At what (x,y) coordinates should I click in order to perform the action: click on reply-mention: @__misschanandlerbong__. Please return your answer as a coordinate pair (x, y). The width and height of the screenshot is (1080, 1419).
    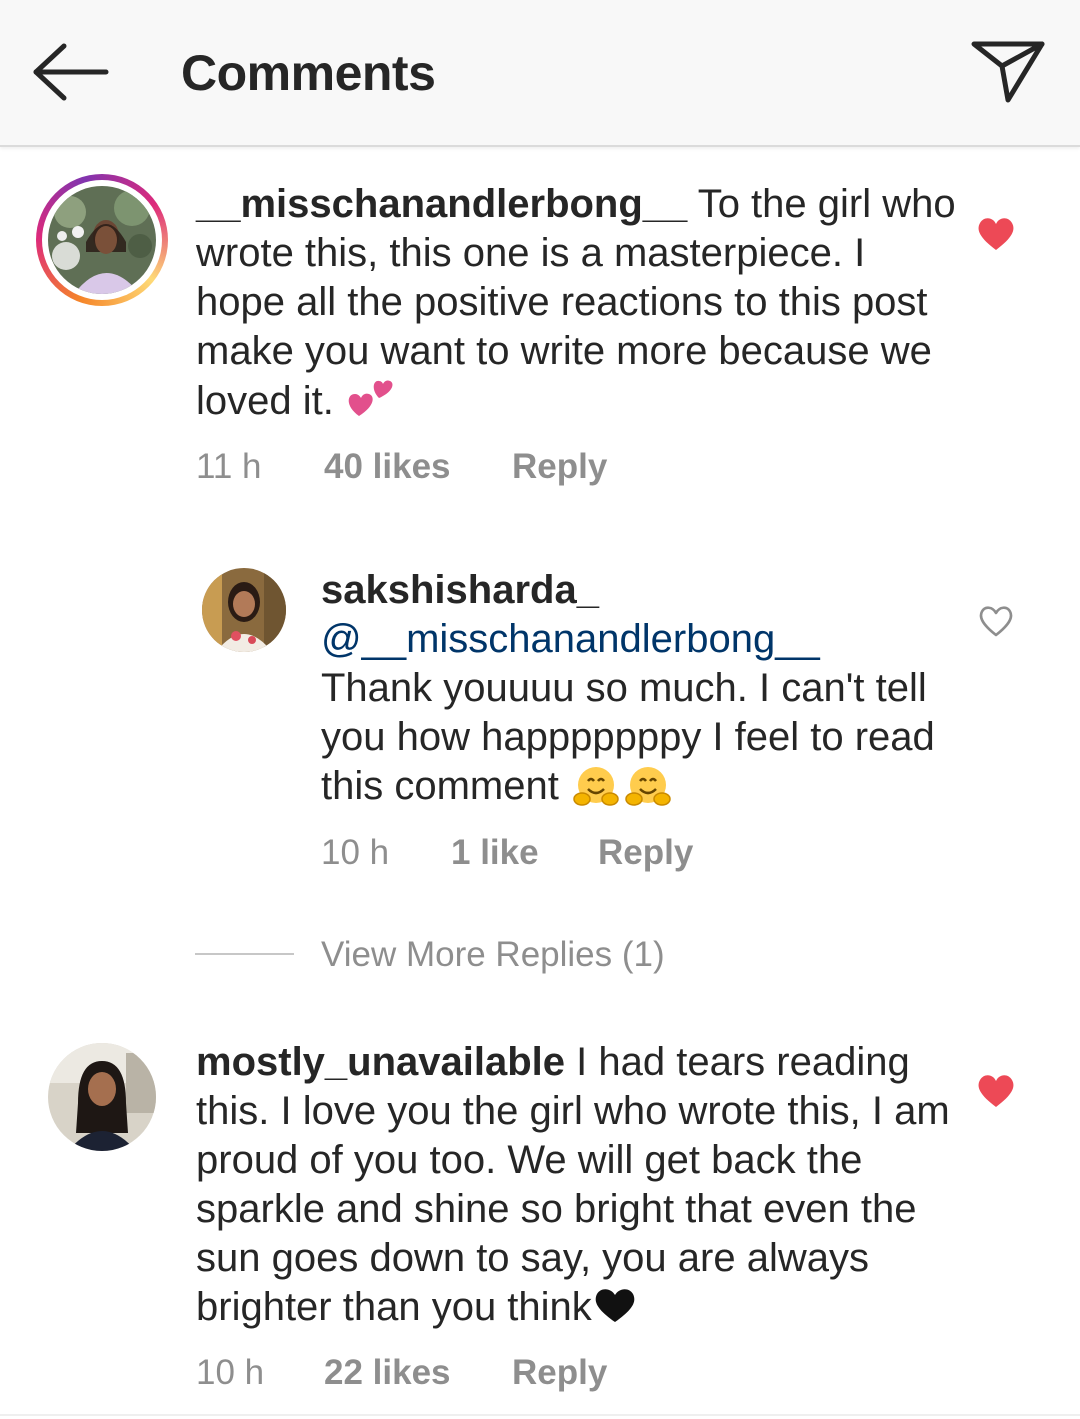
    Looking at the image, I should click on (641, 639).